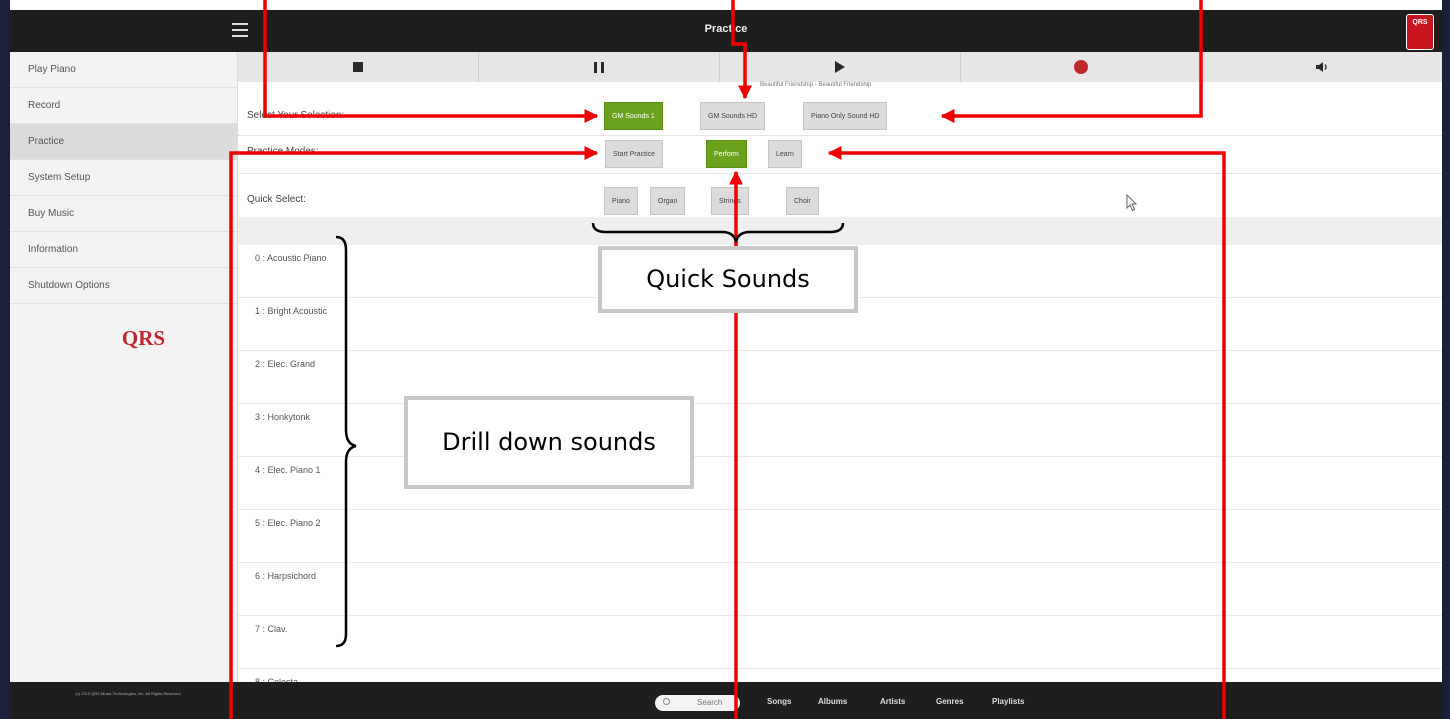 The height and width of the screenshot is (719, 1450). Describe the element at coordinates (549, 442) in the screenshot. I see `annotation-drill-down-sounds: Drill down sounds` at that location.